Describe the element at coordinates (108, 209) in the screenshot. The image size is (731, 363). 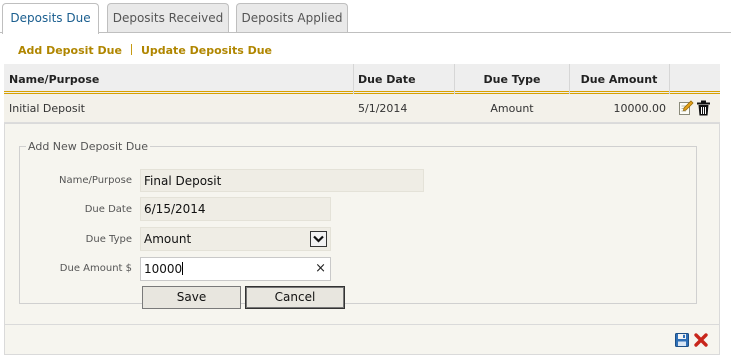
I see `due-date-label: Due Date` at that location.